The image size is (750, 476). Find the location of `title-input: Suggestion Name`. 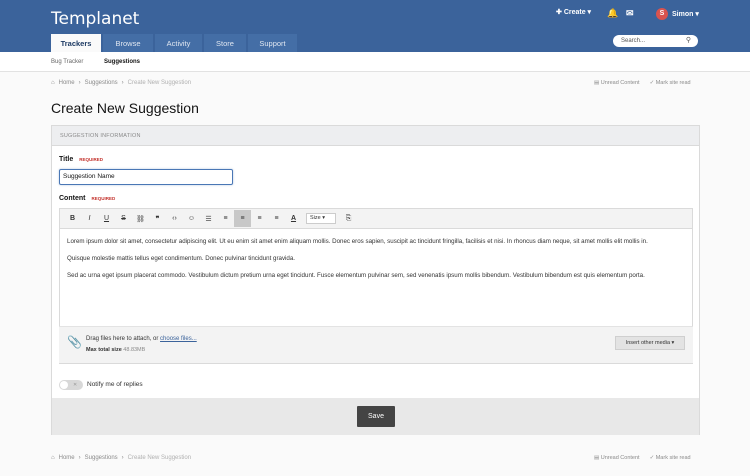

title-input: Suggestion Name is located at coordinates (146, 177).